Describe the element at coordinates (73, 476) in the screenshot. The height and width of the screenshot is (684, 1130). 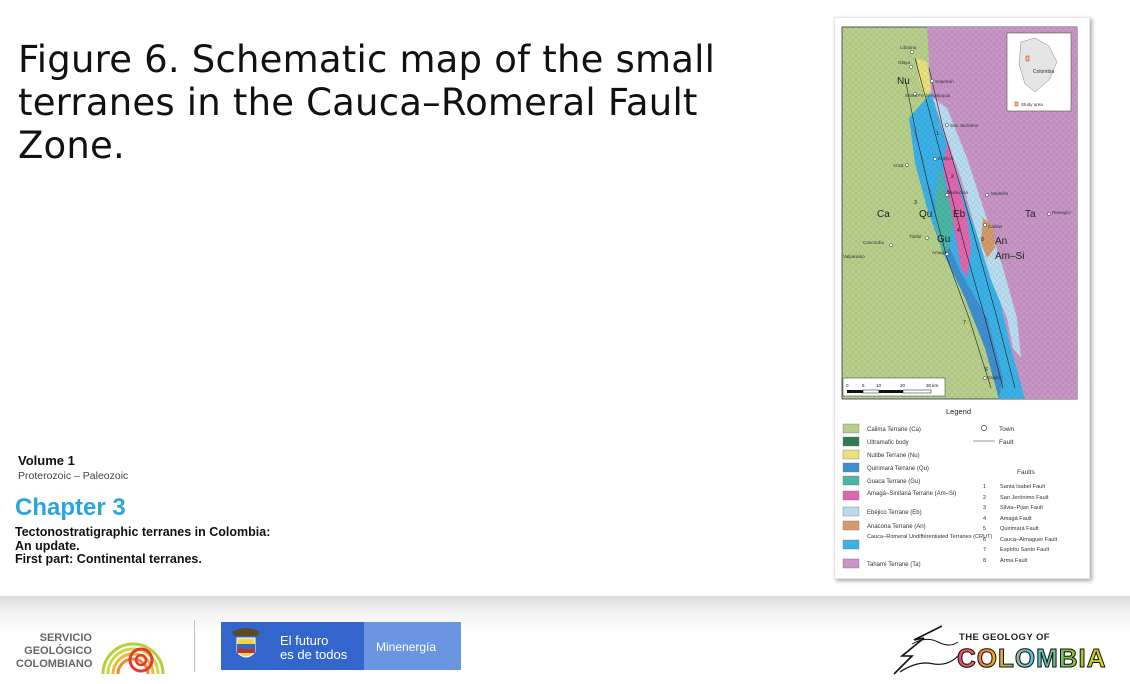
I see `era-label: Proterozoic – Paleozoic` at that location.